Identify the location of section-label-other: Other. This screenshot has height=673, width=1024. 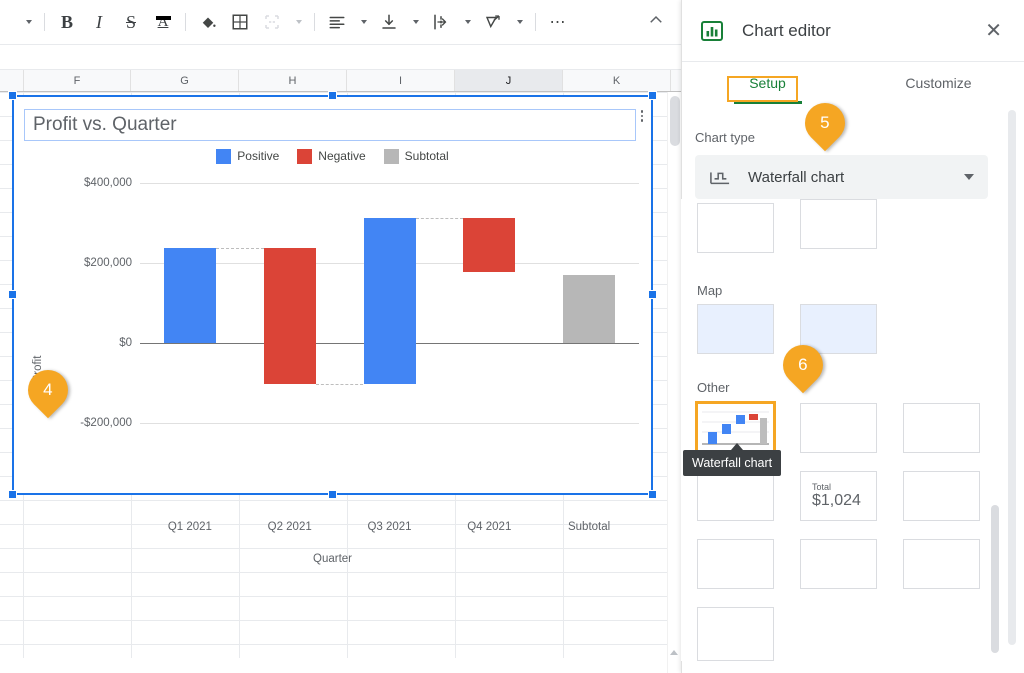
(713, 387).